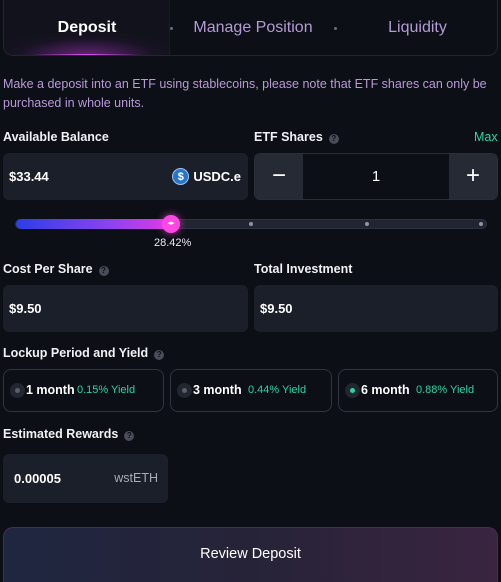  I want to click on slider-fill, so click(95, 224).